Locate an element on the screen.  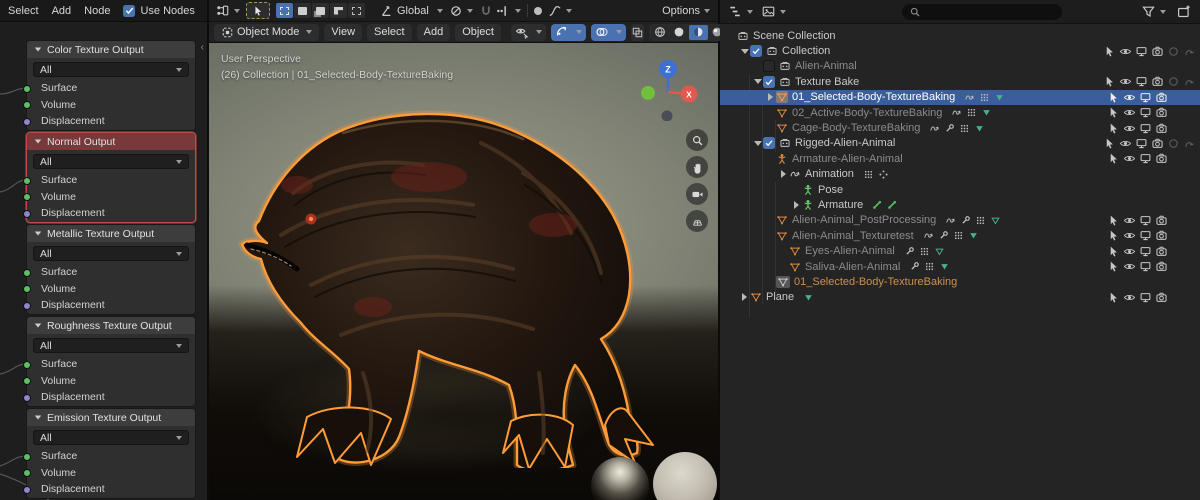
tri-outline-icon is located at coordinates (939, 251).